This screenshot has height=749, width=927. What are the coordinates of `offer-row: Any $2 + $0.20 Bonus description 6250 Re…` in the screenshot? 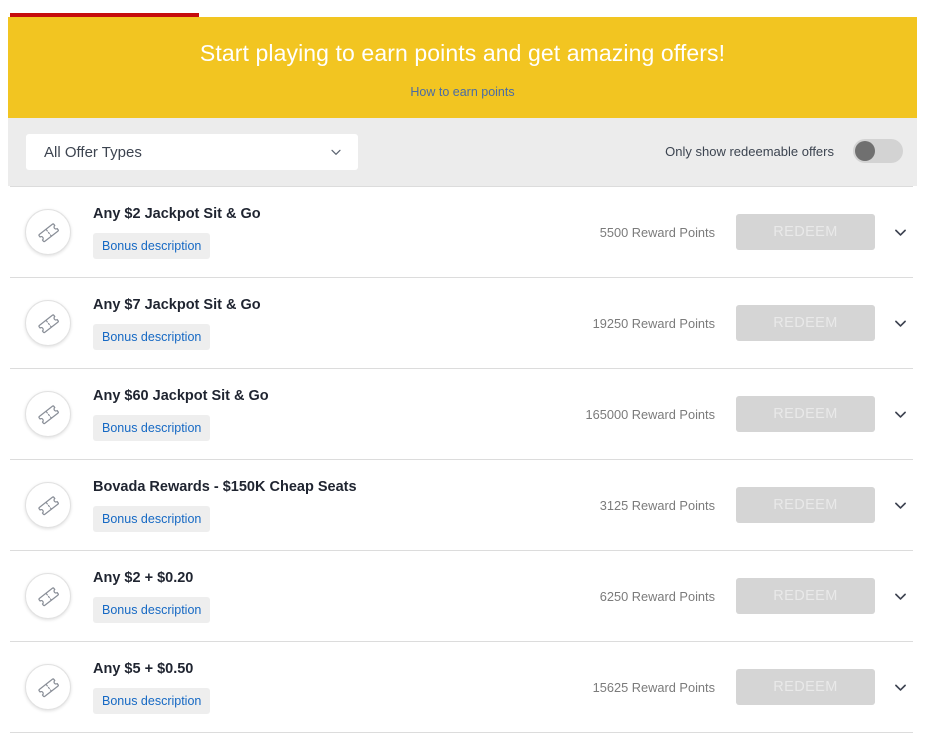 It's located at (463, 596).